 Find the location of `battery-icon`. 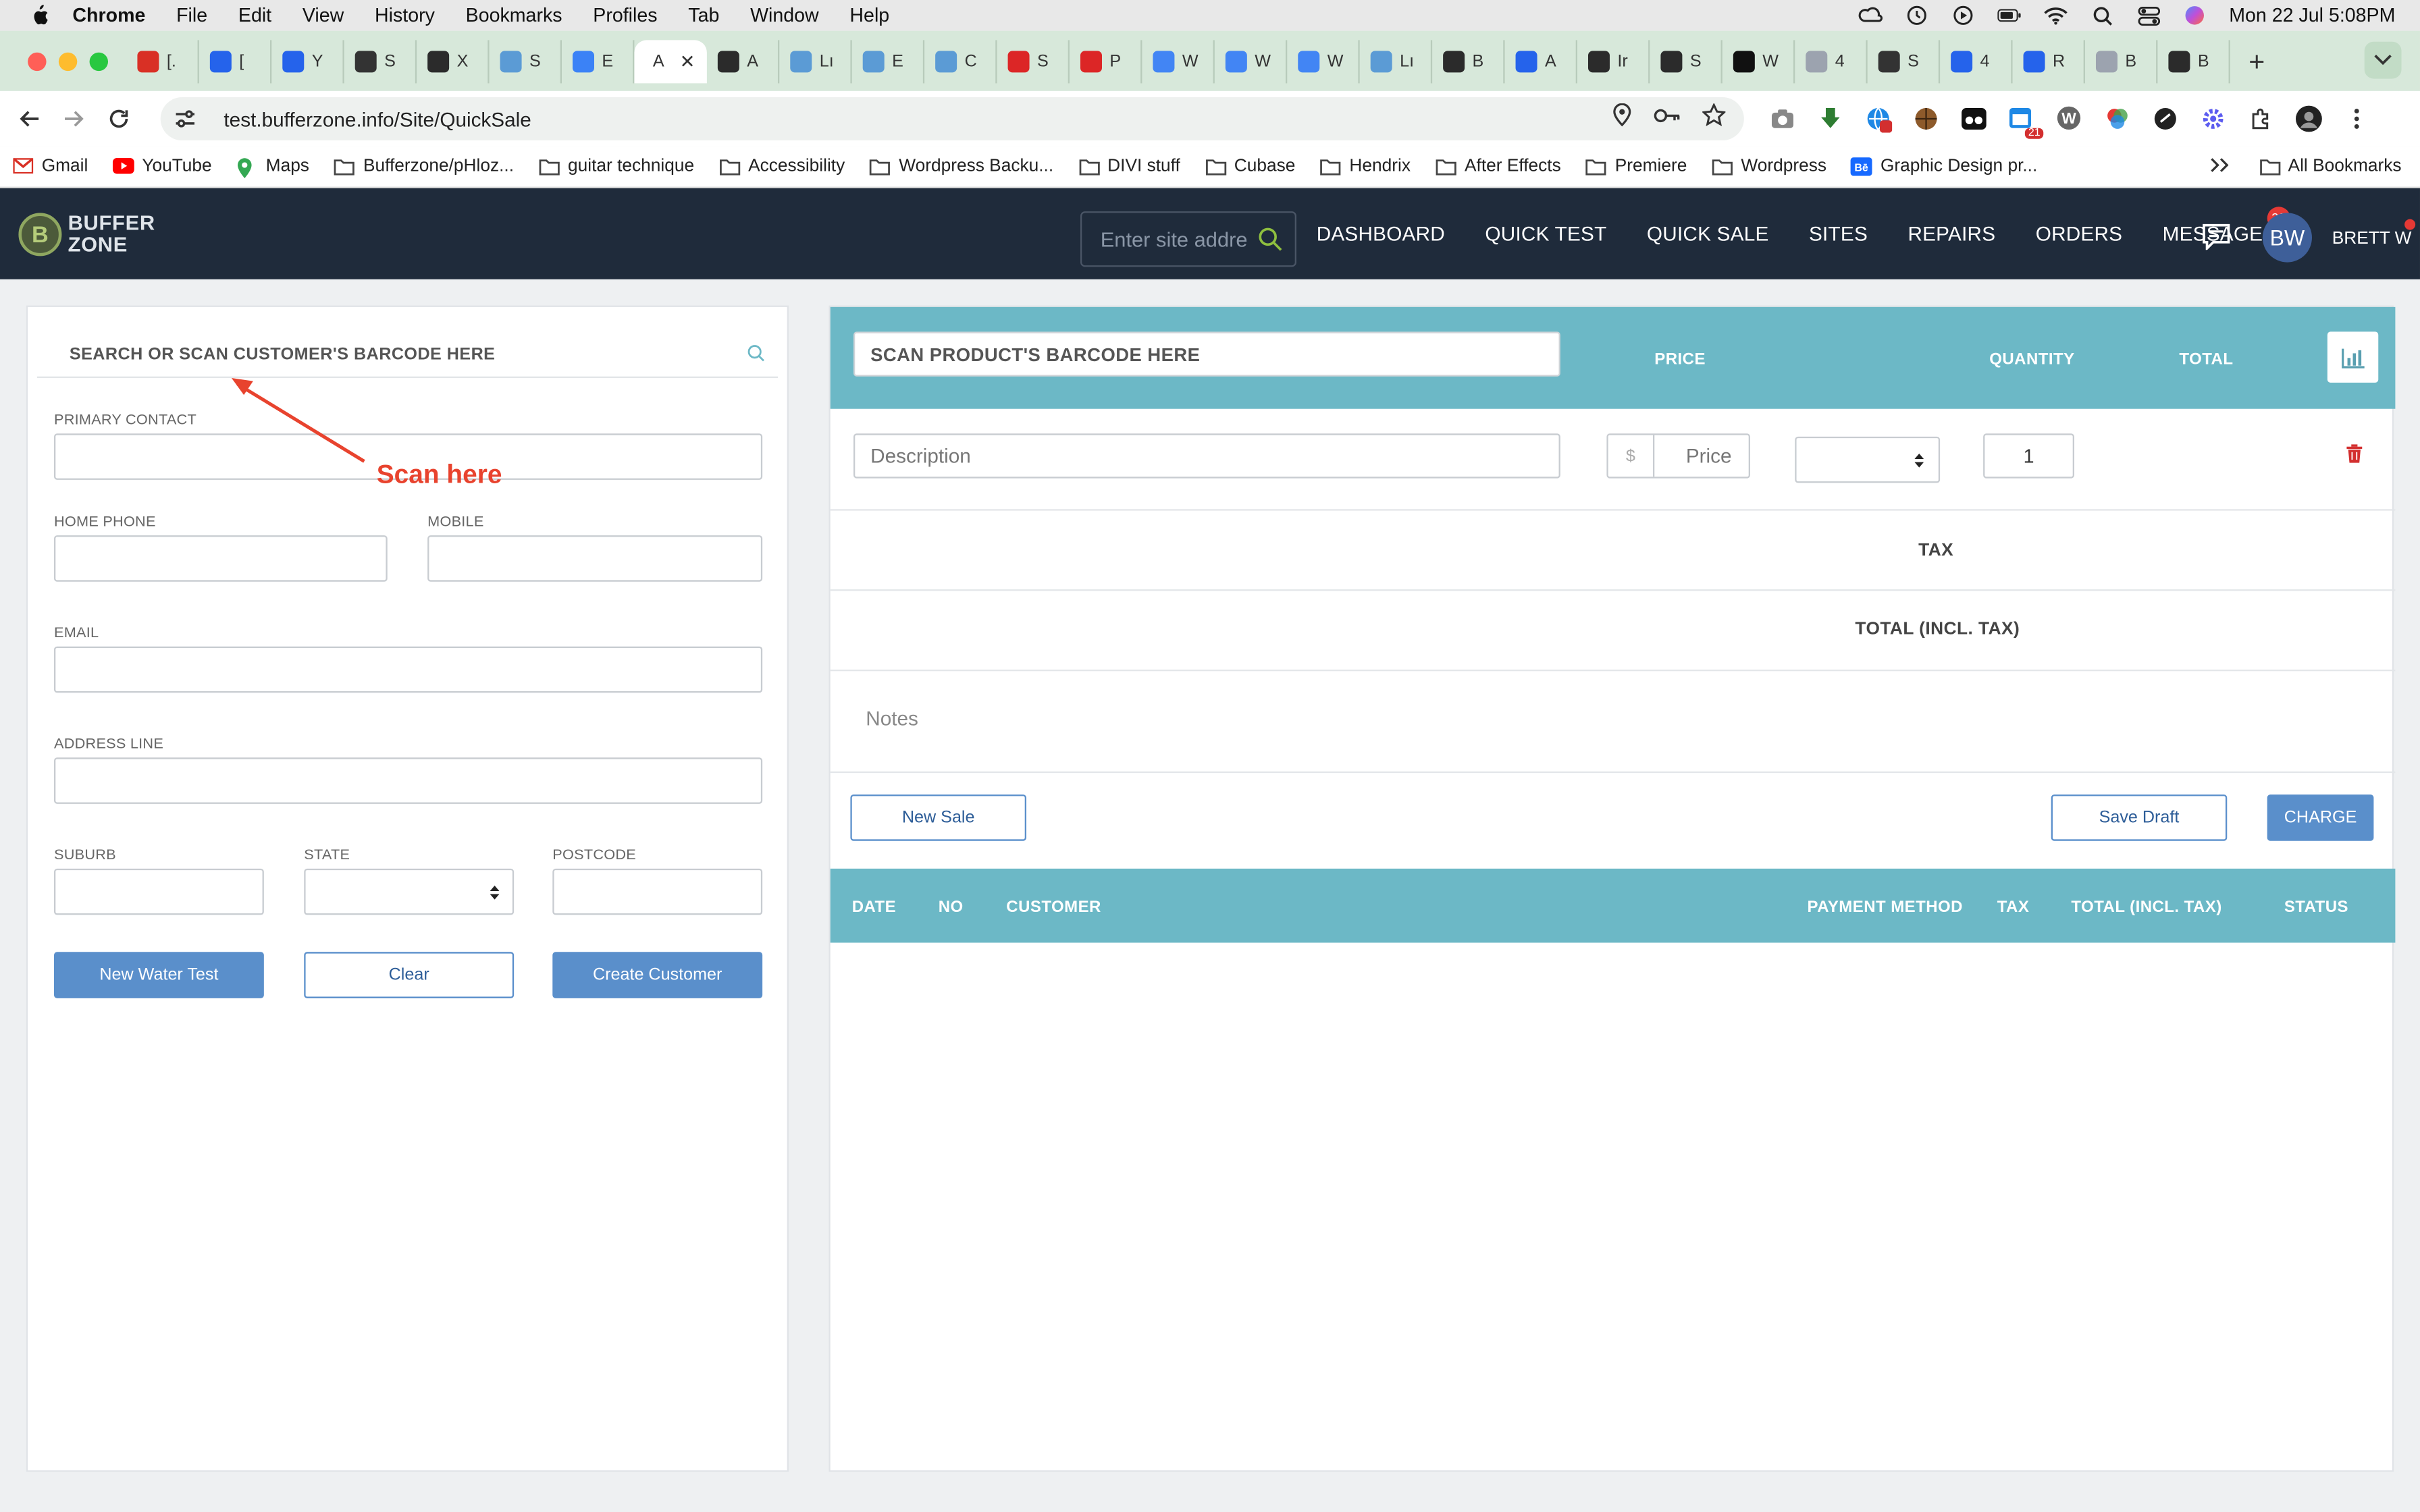

battery-icon is located at coordinates (2009, 15).